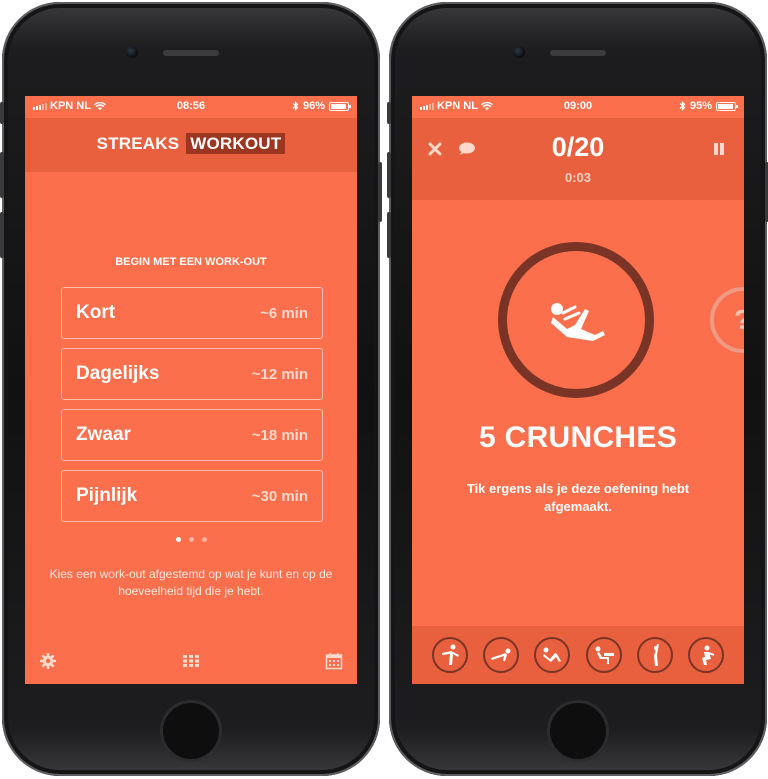  What do you see at coordinates (739, 320) in the screenshot?
I see `question-mark-icon: ?` at bounding box center [739, 320].